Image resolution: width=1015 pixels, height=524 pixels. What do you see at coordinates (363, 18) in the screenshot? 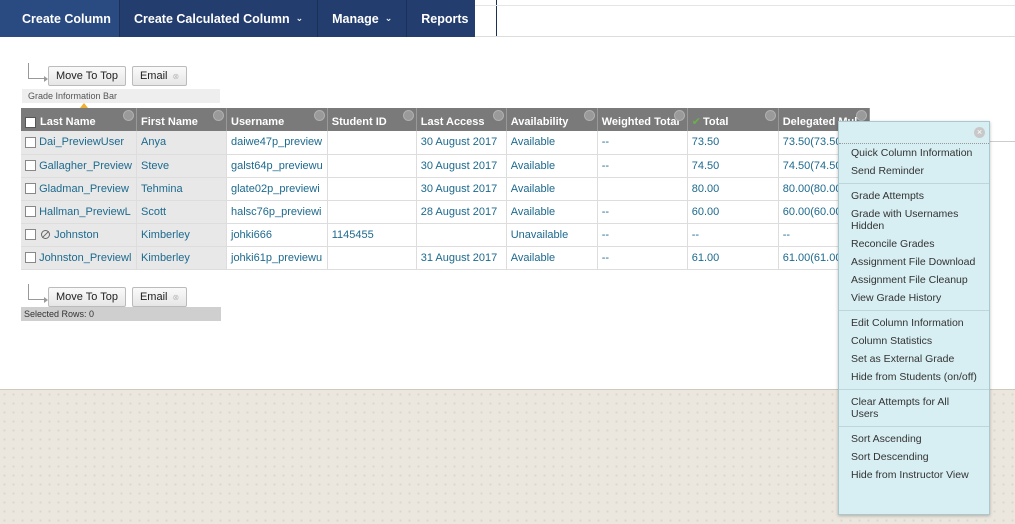
I see `nav-manage-button: Manage ⌄` at bounding box center [363, 18].